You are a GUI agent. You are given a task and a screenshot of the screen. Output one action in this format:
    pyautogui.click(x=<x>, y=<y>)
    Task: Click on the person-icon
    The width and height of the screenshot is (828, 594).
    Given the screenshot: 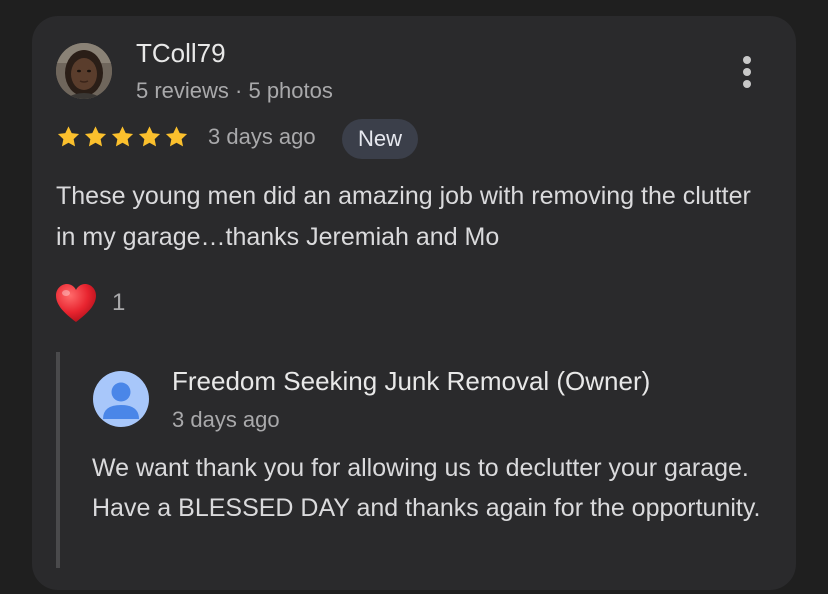 What is the action you would take?
    pyautogui.click(x=121, y=400)
    